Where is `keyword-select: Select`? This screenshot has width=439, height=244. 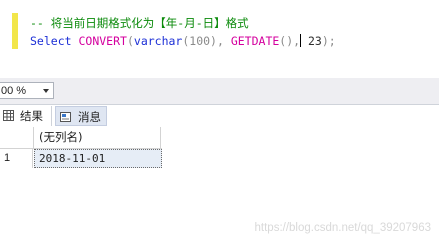 keyword-select: Select is located at coordinates (51, 41).